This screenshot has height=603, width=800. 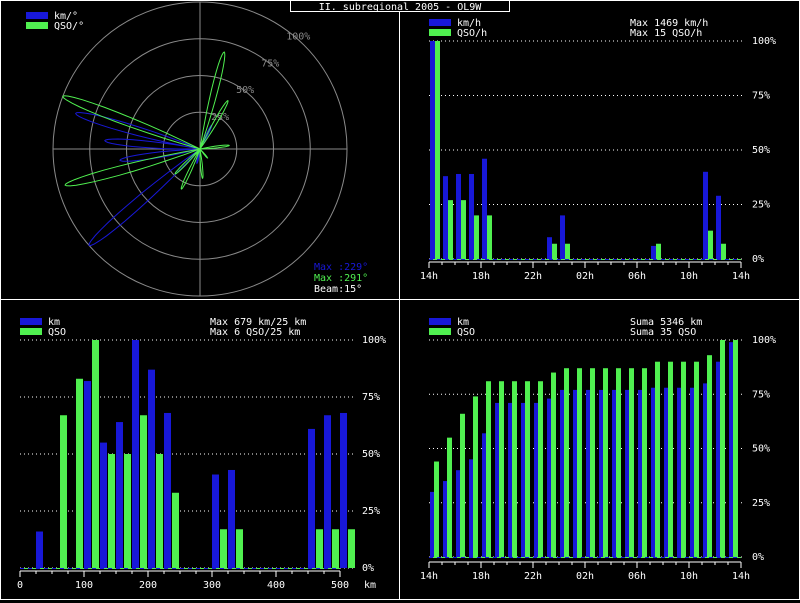 What do you see at coordinates (276, 585) in the screenshot?
I see `x-tick-label: 400` at bounding box center [276, 585].